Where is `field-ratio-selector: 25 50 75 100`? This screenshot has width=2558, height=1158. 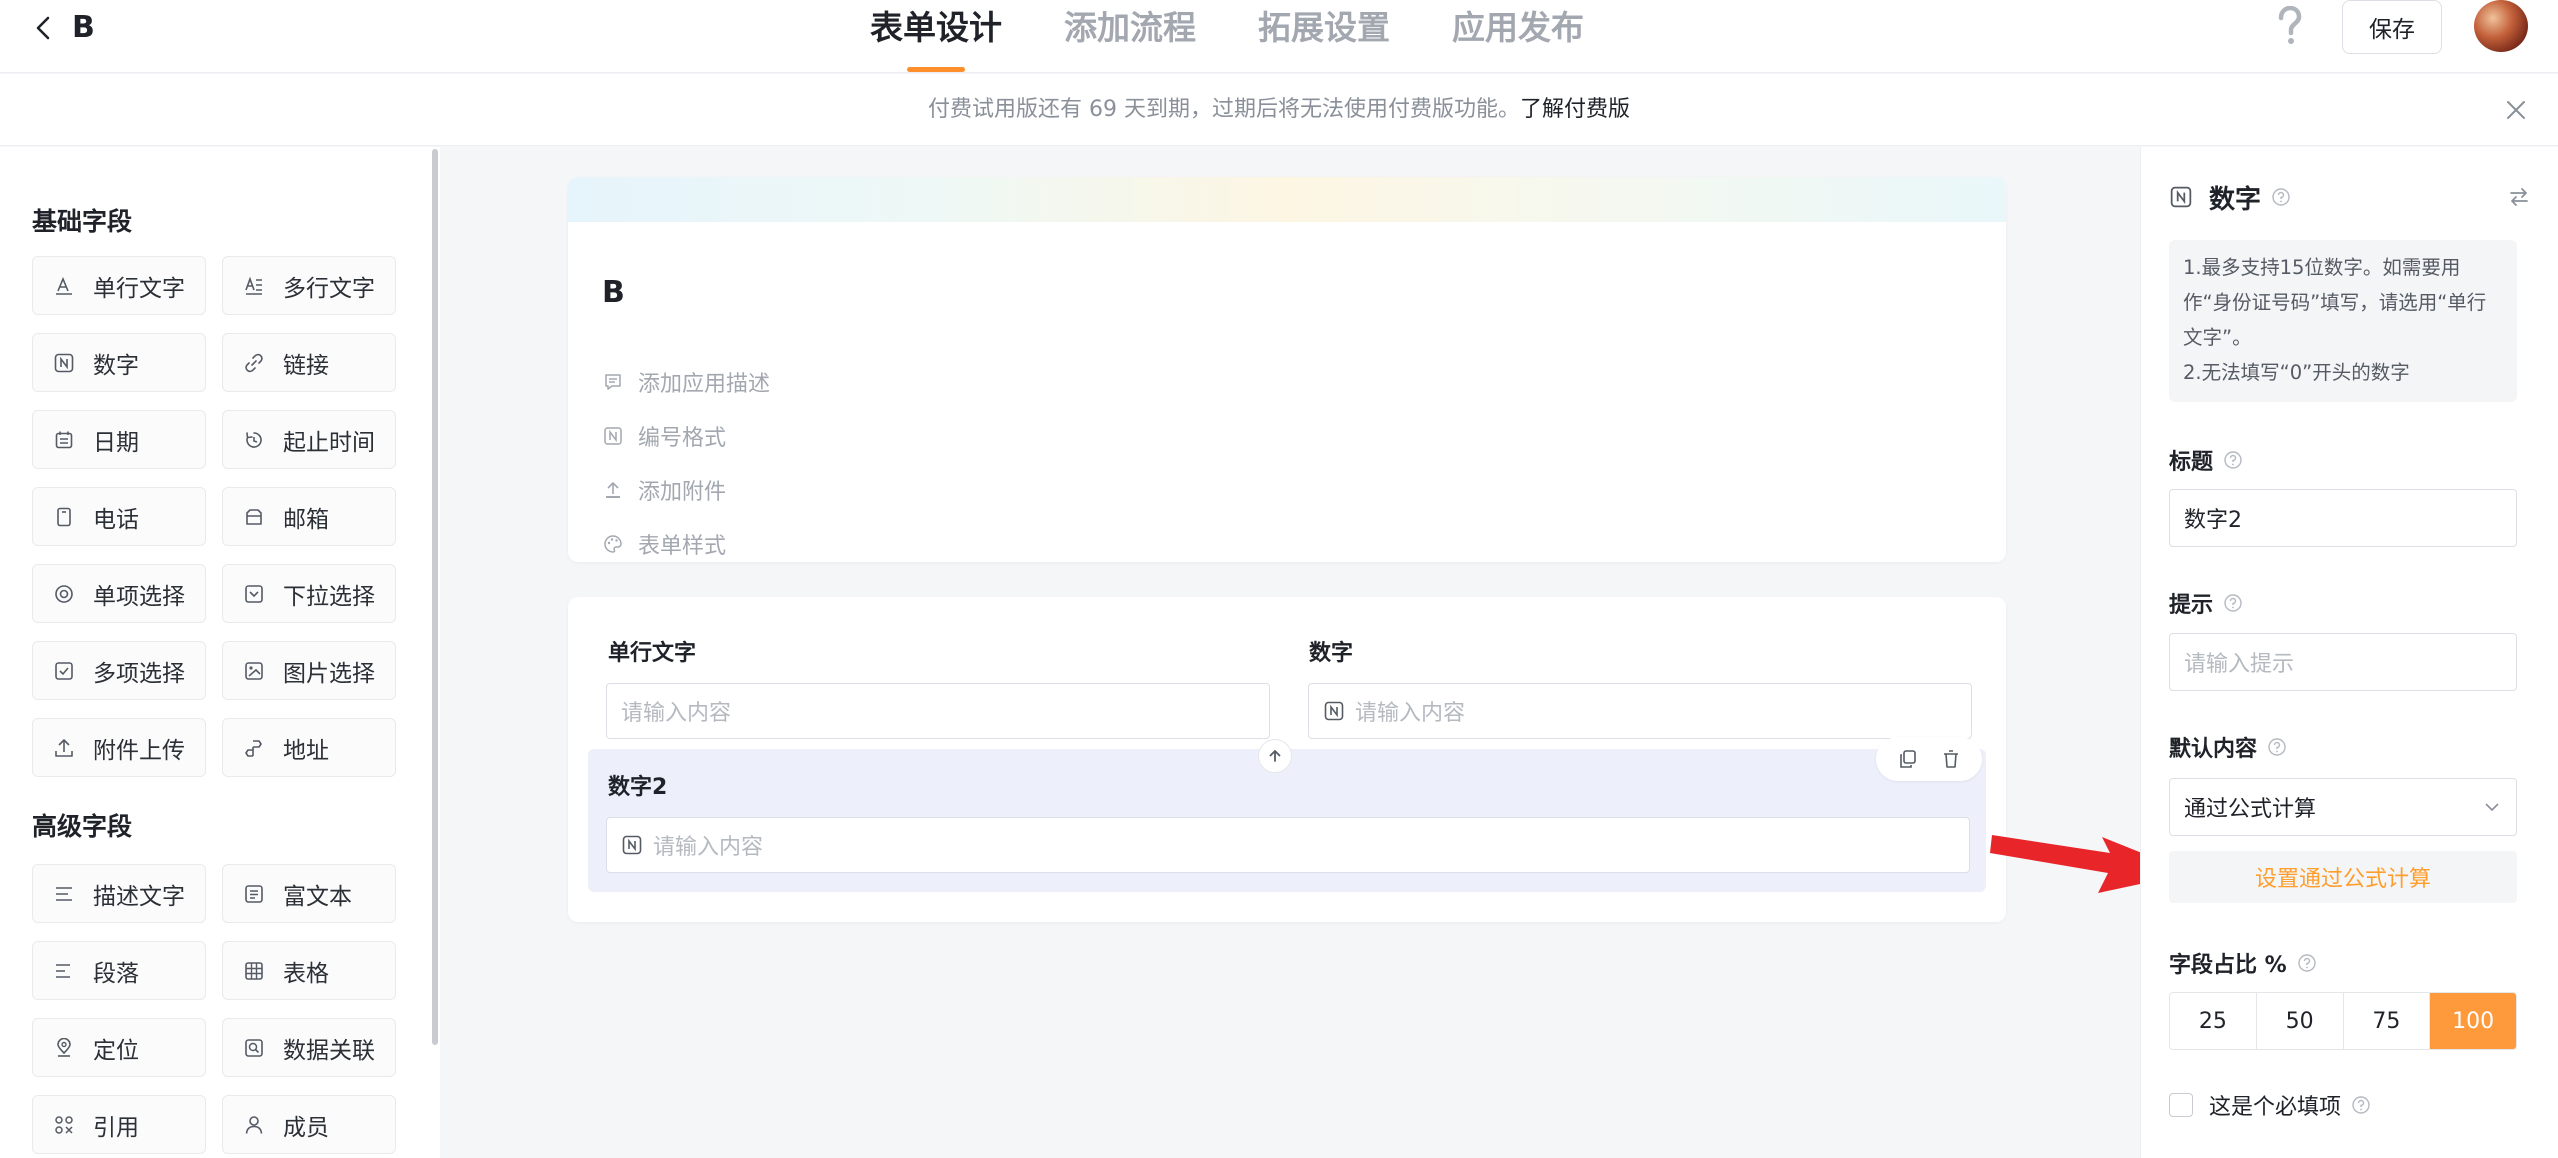 field-ratio-selector: 25 50 75 100 is located at coordinates (2343, 1021).